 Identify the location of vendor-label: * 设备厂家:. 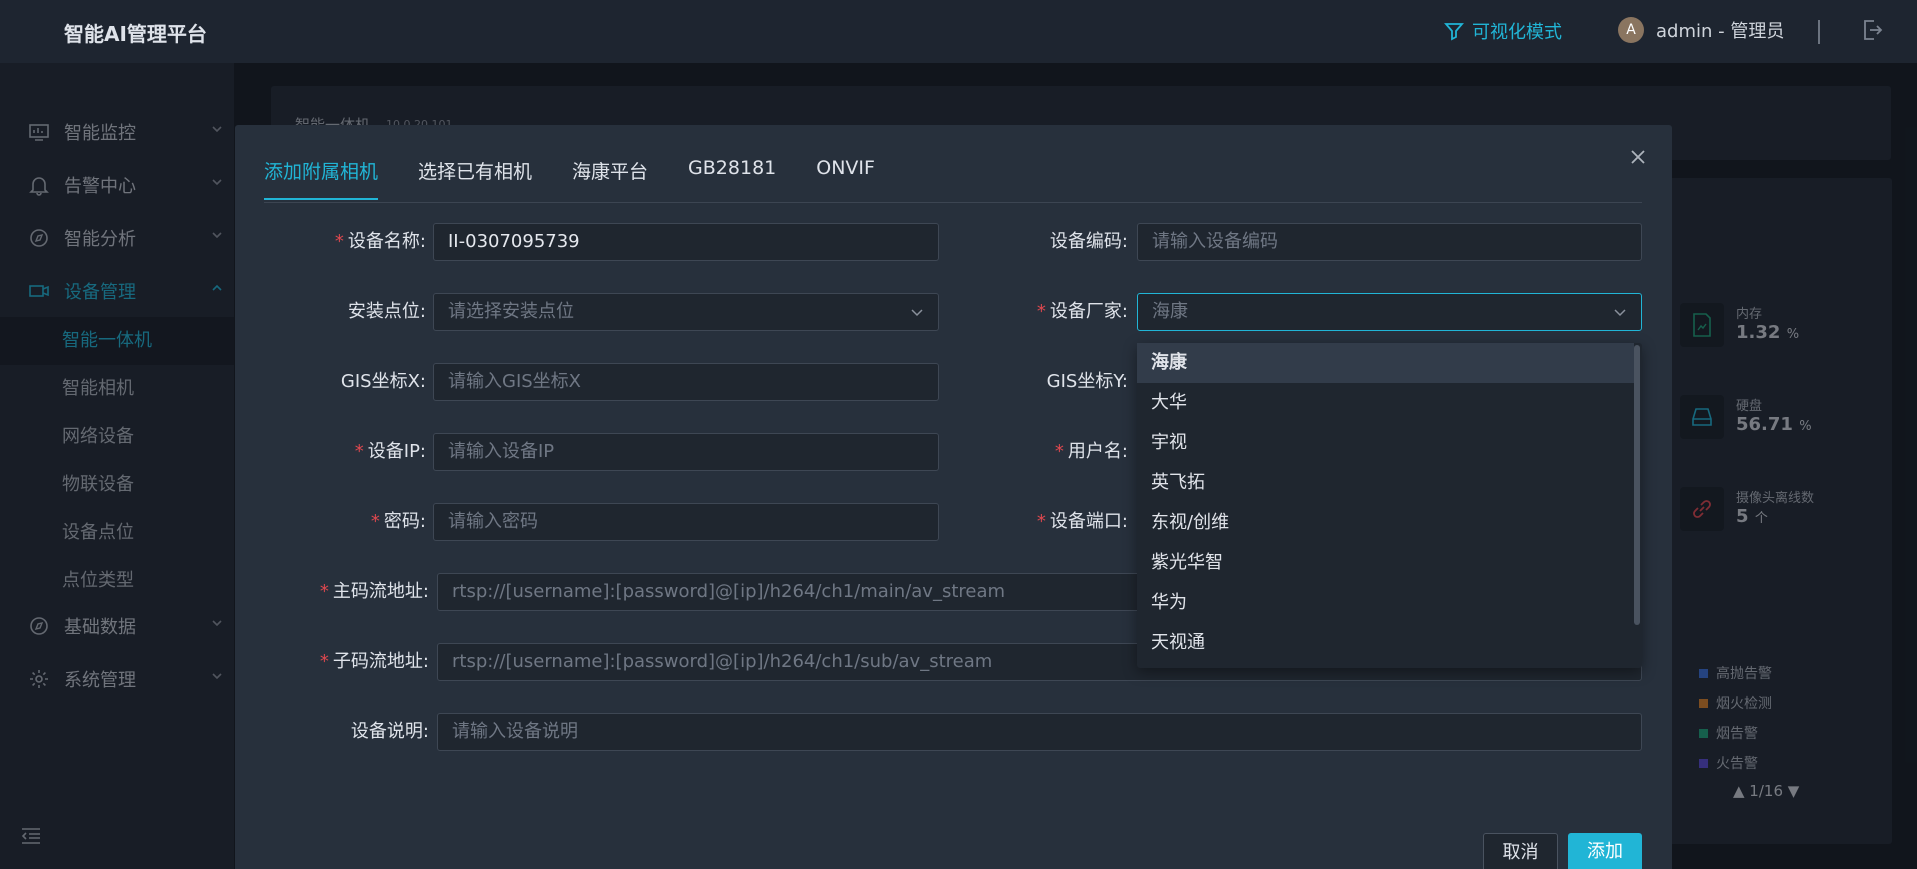
(1082, 311).